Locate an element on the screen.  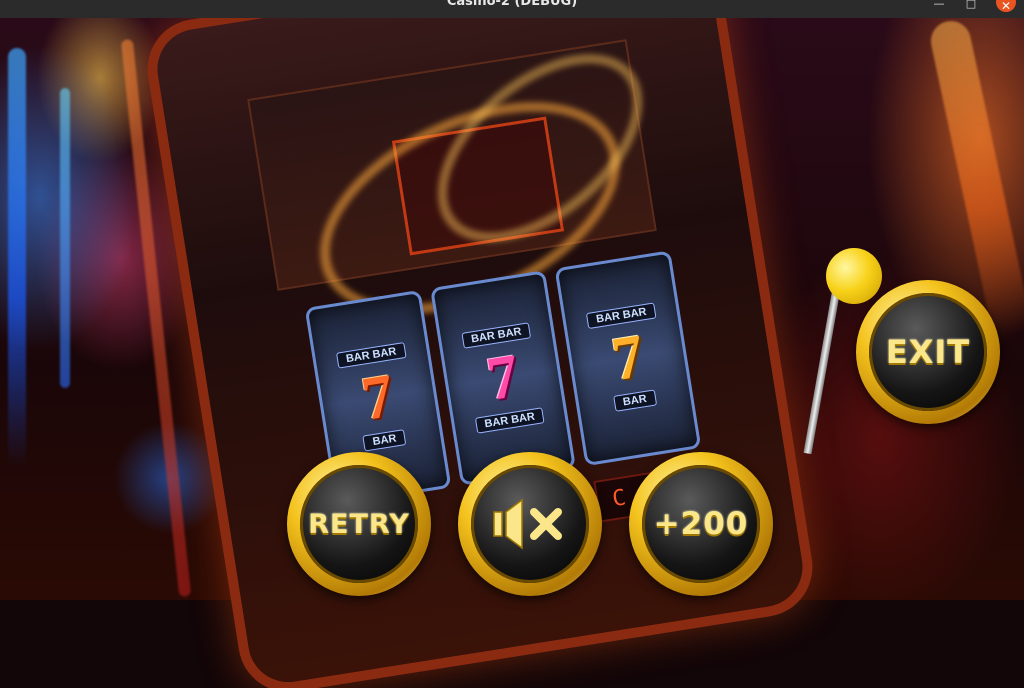
add-credits-button-face: +200 is located at coordinates (701, 524).